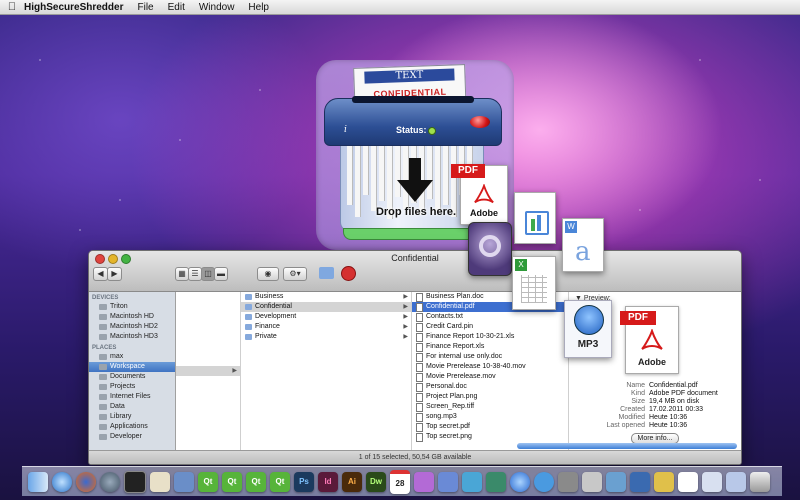  Describe the element at coordinates (490, 437) in the screenshot. I see `file-row: Top secret.png` at that location.